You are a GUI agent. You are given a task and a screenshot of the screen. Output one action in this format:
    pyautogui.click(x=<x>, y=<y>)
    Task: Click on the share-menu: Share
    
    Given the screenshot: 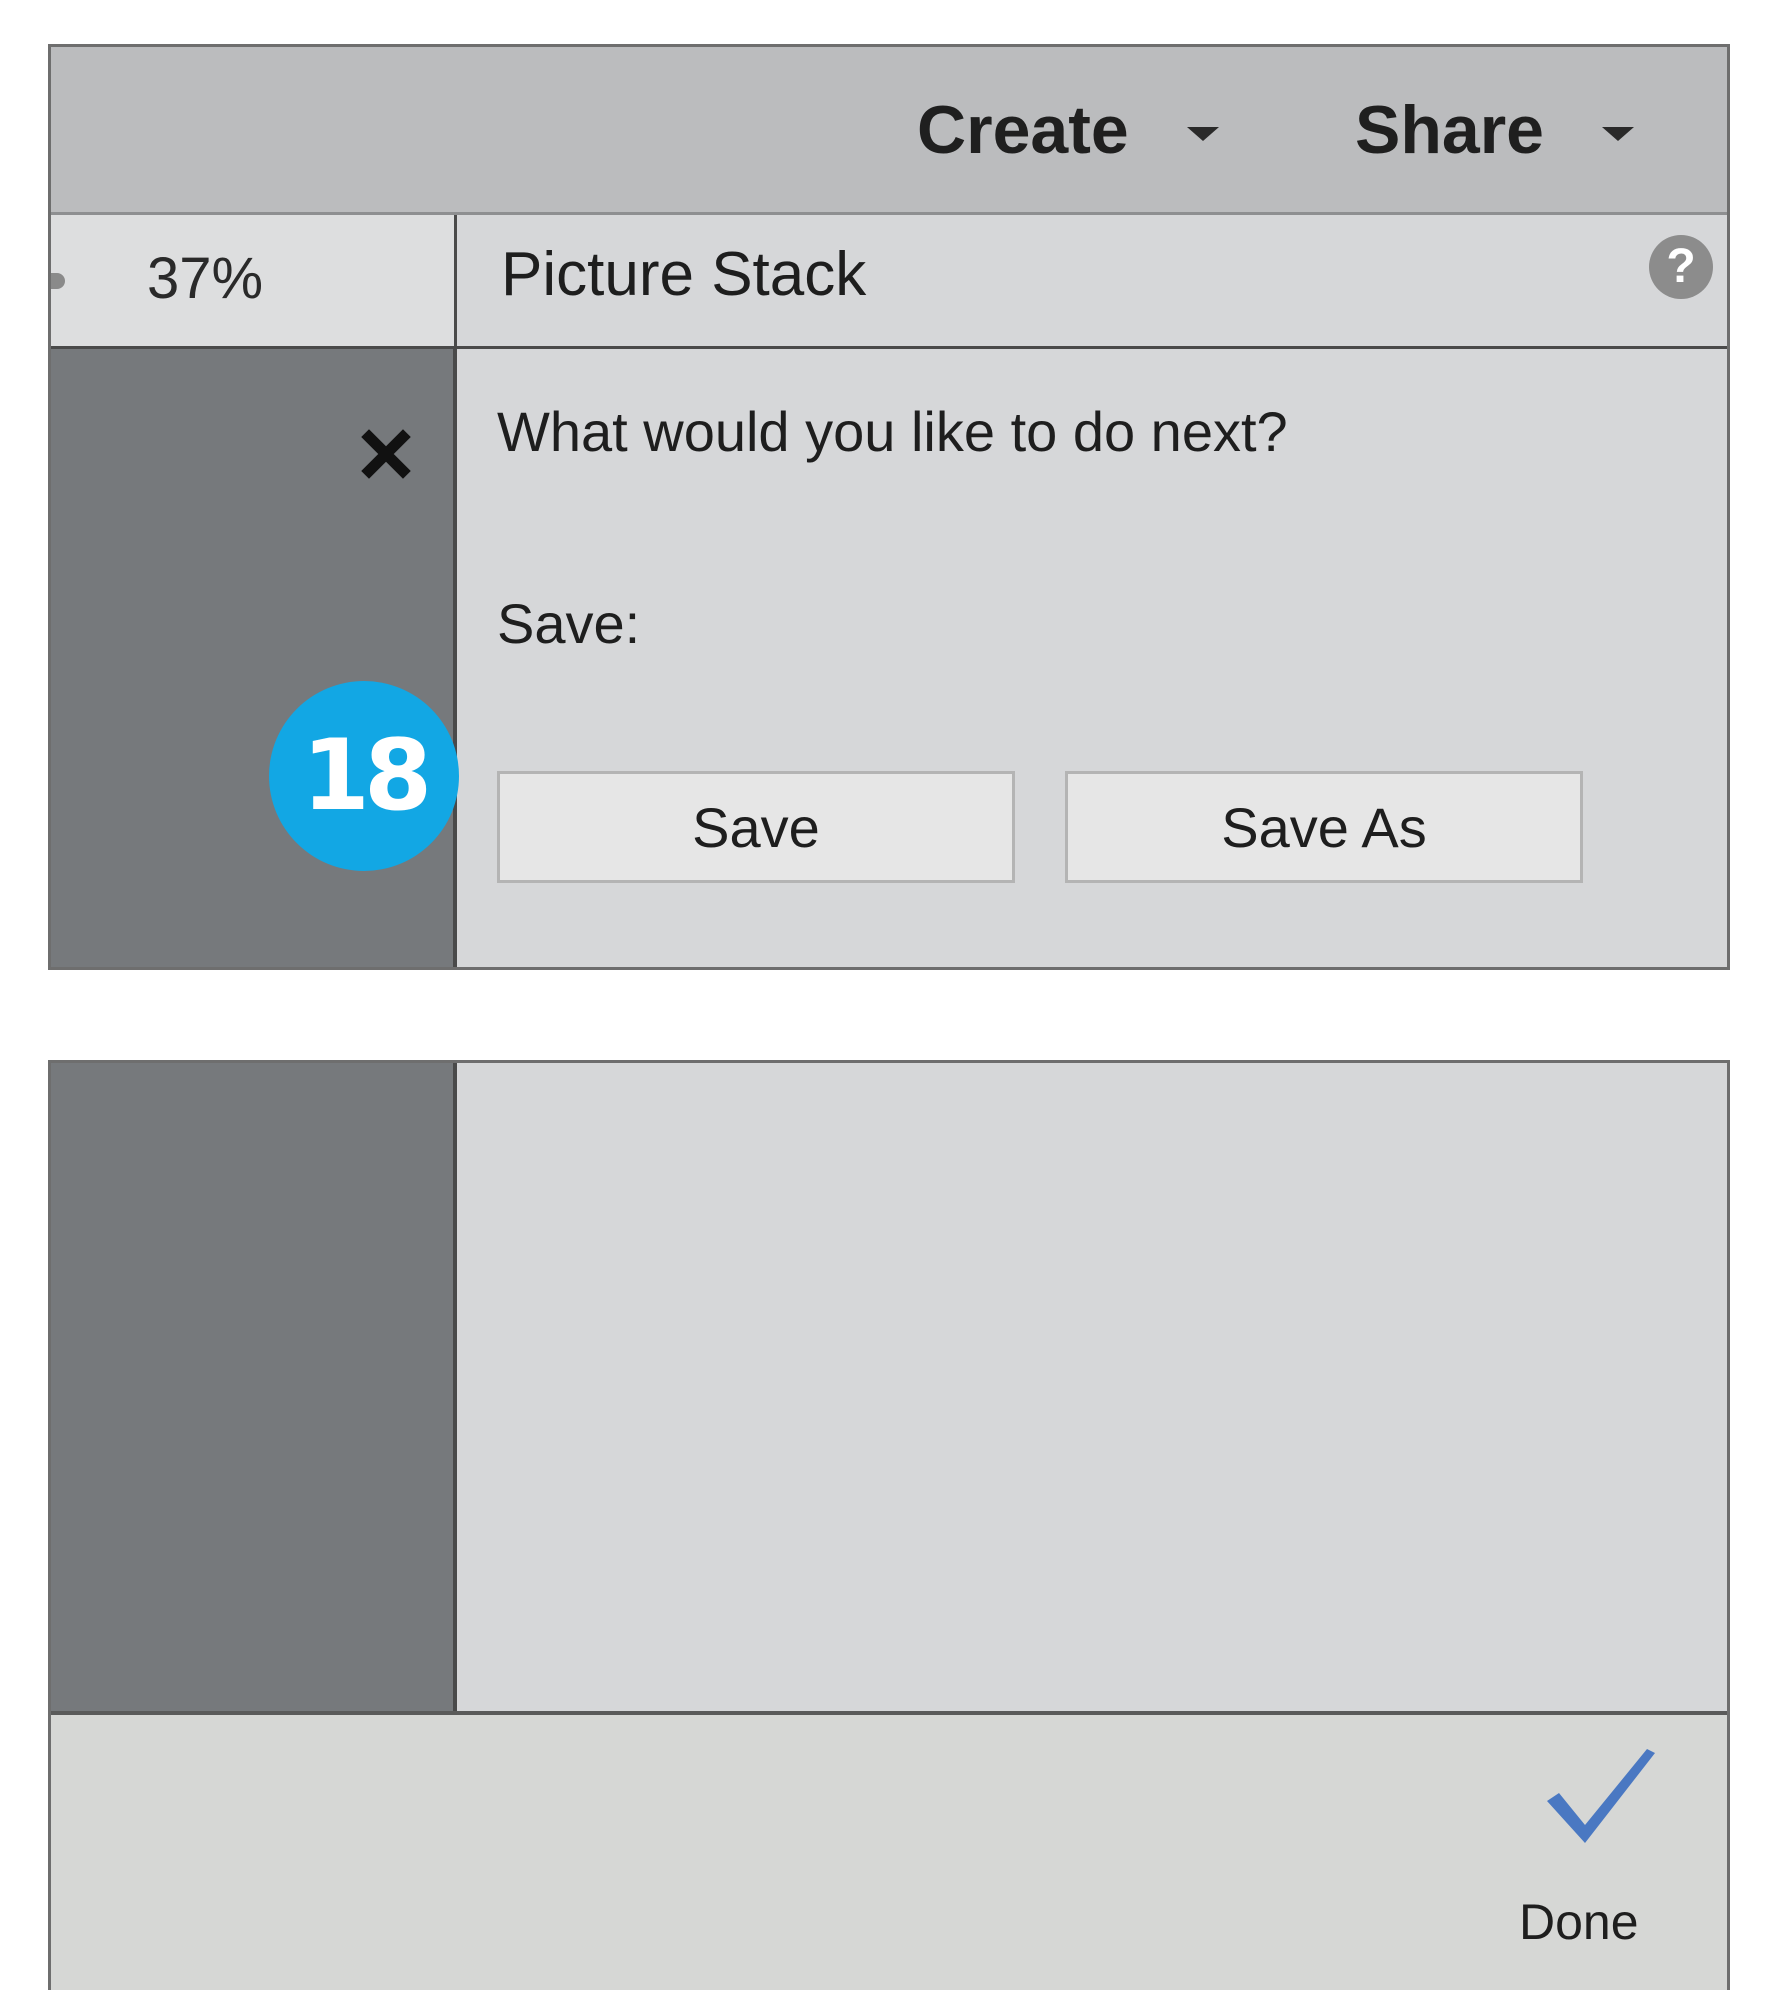 What is the action you would take?
    pyautogui.click(x=1494, y=130)
    